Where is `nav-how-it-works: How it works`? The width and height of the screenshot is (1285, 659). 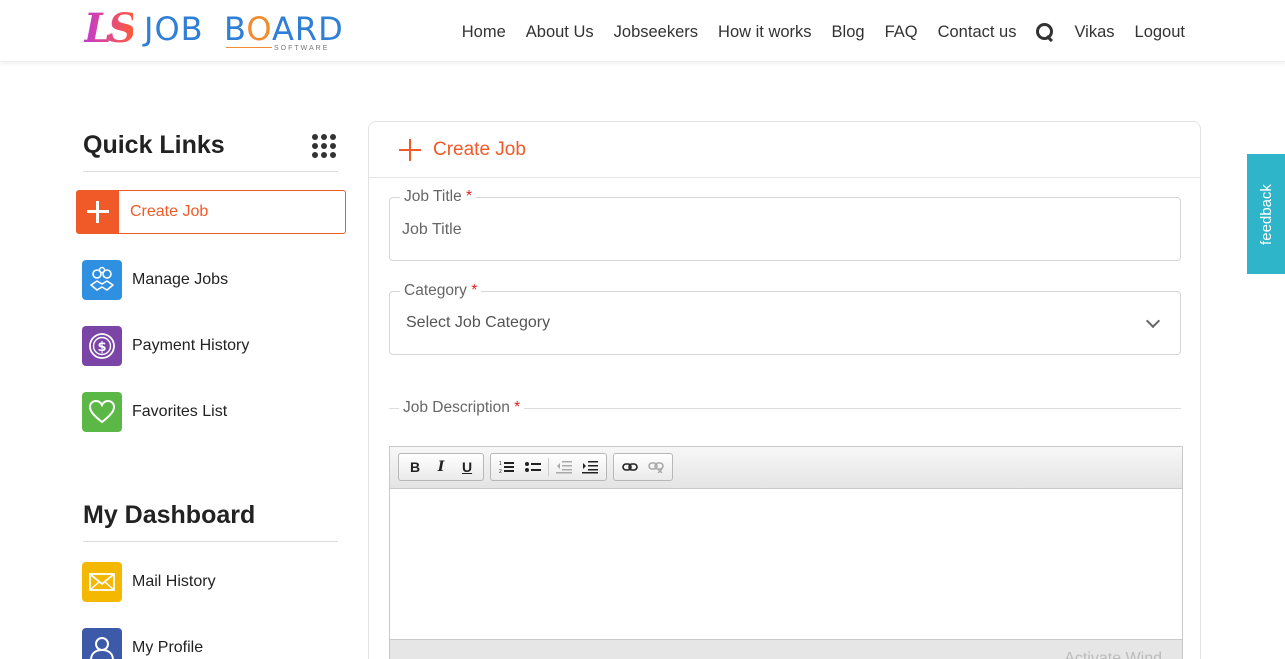 nav-how-it-works: How it works is located at coordinates (765, 32).